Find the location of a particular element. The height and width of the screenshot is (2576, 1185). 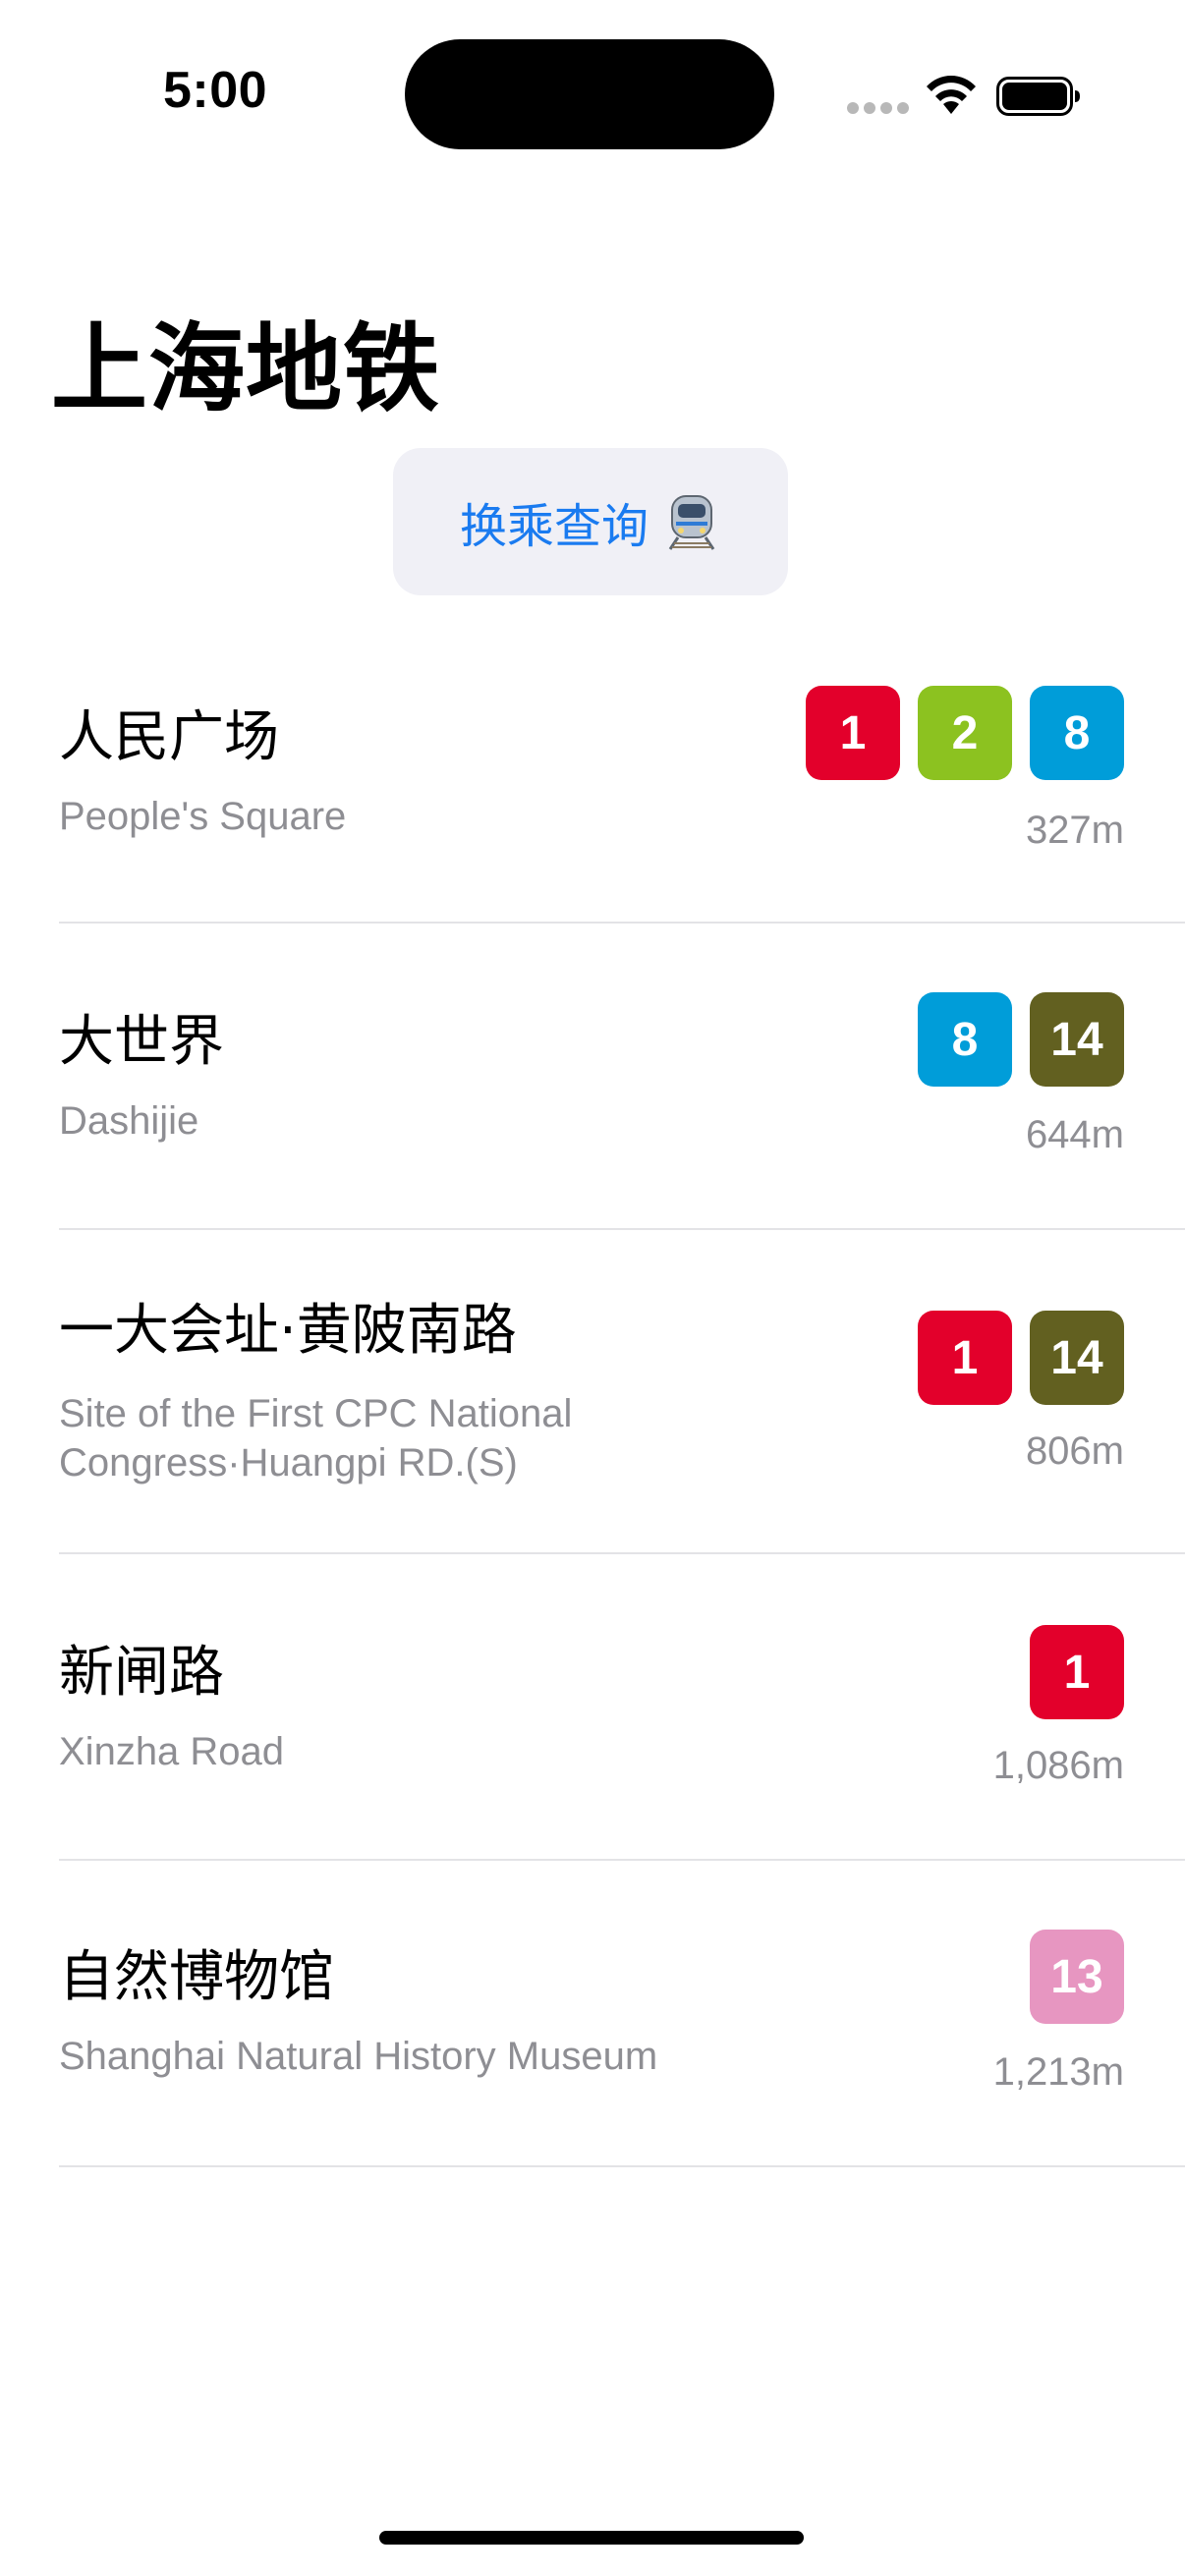

station-row-renmin-guangchang: 人民广场 People's Square 1 2 8 327m is located at coordinates (592, 769).